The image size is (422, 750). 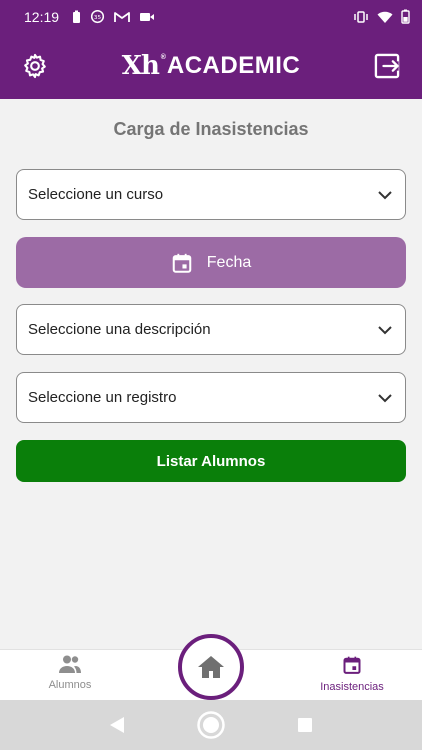 I want to click on home-circle-icon, so click(x=211, y=725).